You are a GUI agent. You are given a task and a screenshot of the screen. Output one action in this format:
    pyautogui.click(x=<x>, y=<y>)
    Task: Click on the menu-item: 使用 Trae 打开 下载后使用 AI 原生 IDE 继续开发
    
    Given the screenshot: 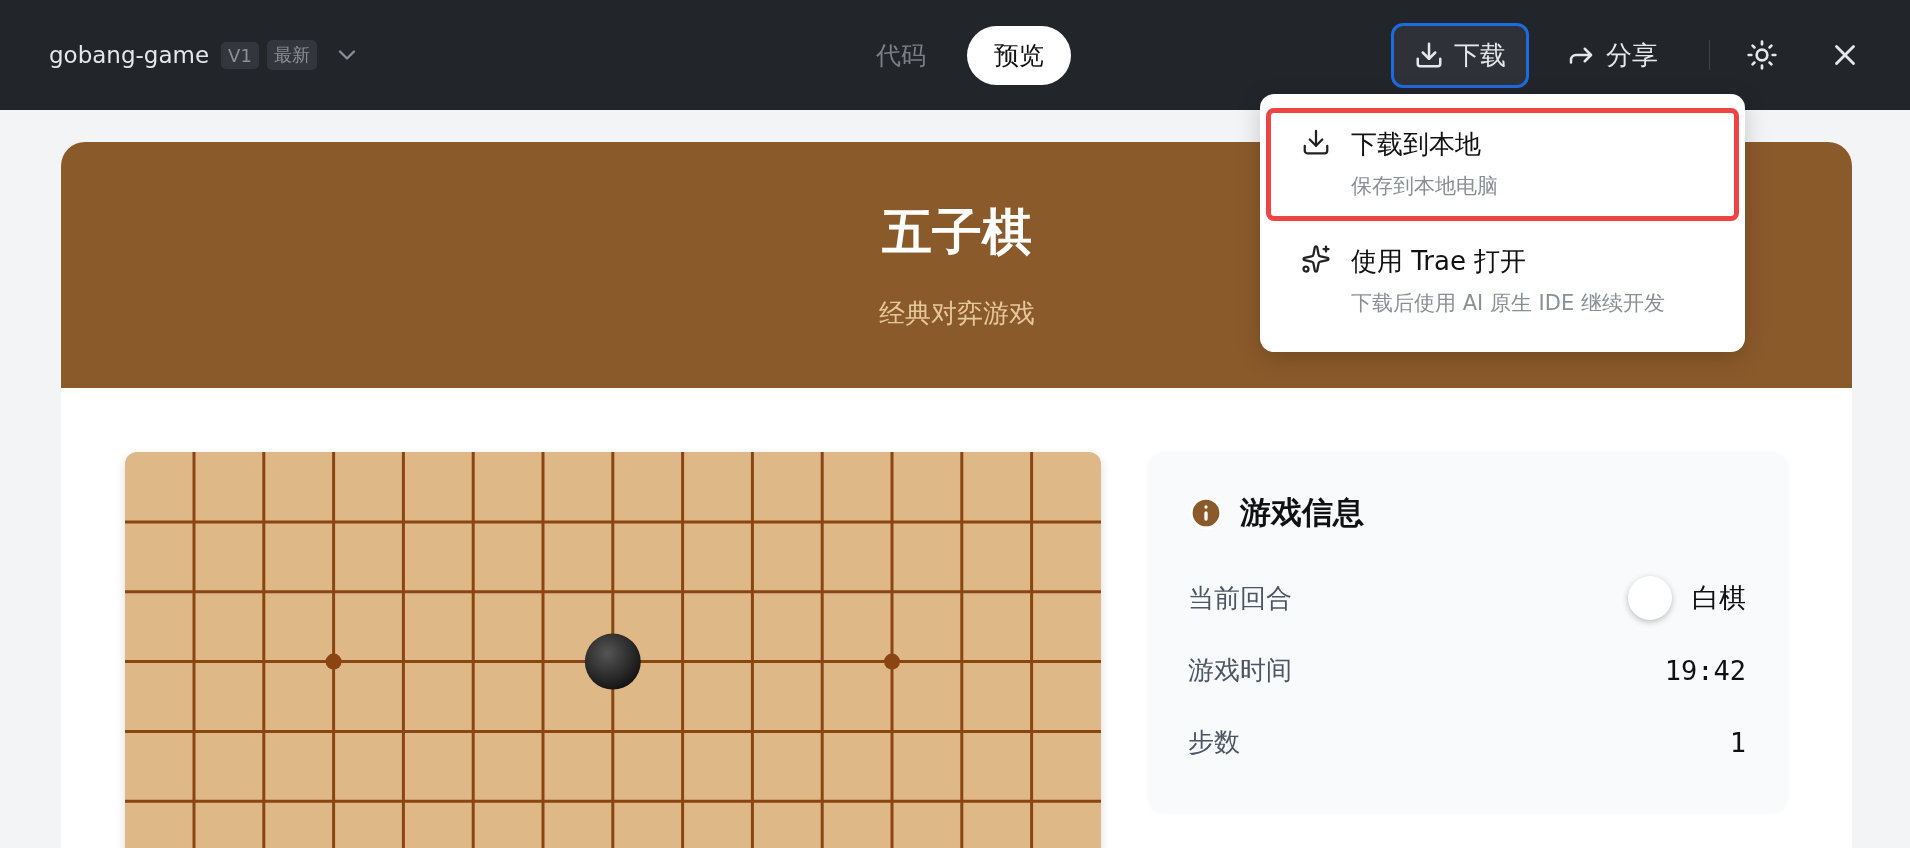 What is the action you would take?
    pyautogui.click(x=1502, y=281)
    